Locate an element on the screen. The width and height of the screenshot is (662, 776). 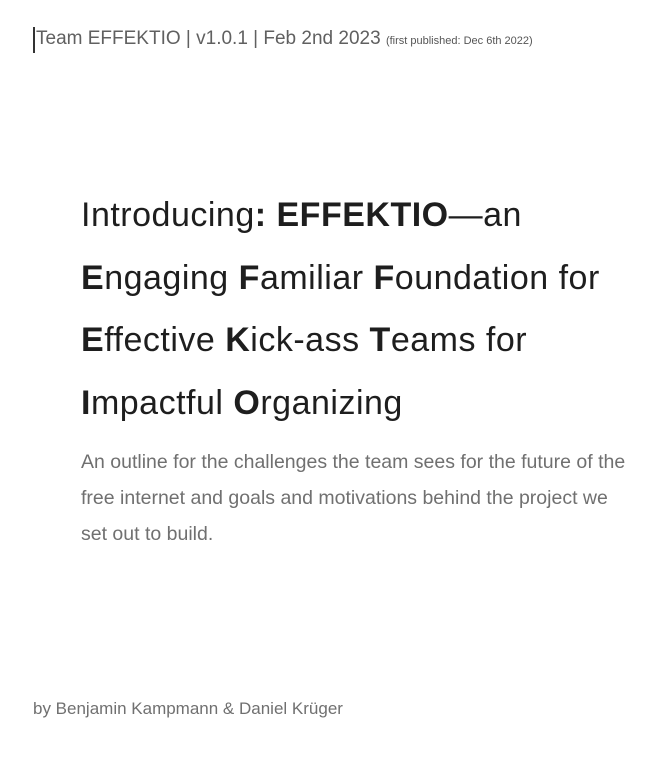
title-text: eams for is located at coordinates (459, 340).